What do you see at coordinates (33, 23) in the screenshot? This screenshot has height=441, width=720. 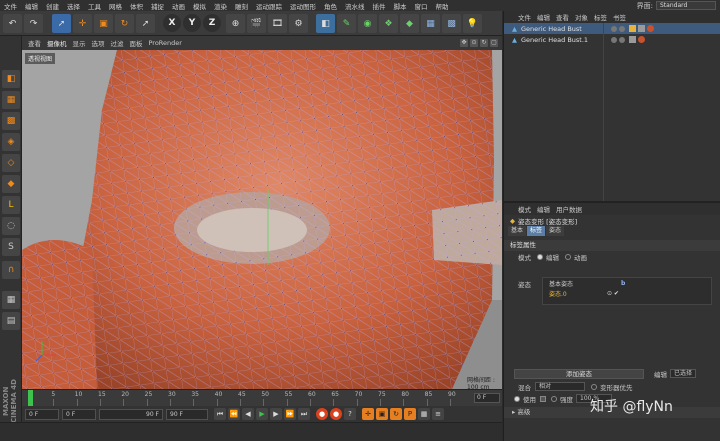 I see `redo-icon: ↷` at bounding box center [33, 23].